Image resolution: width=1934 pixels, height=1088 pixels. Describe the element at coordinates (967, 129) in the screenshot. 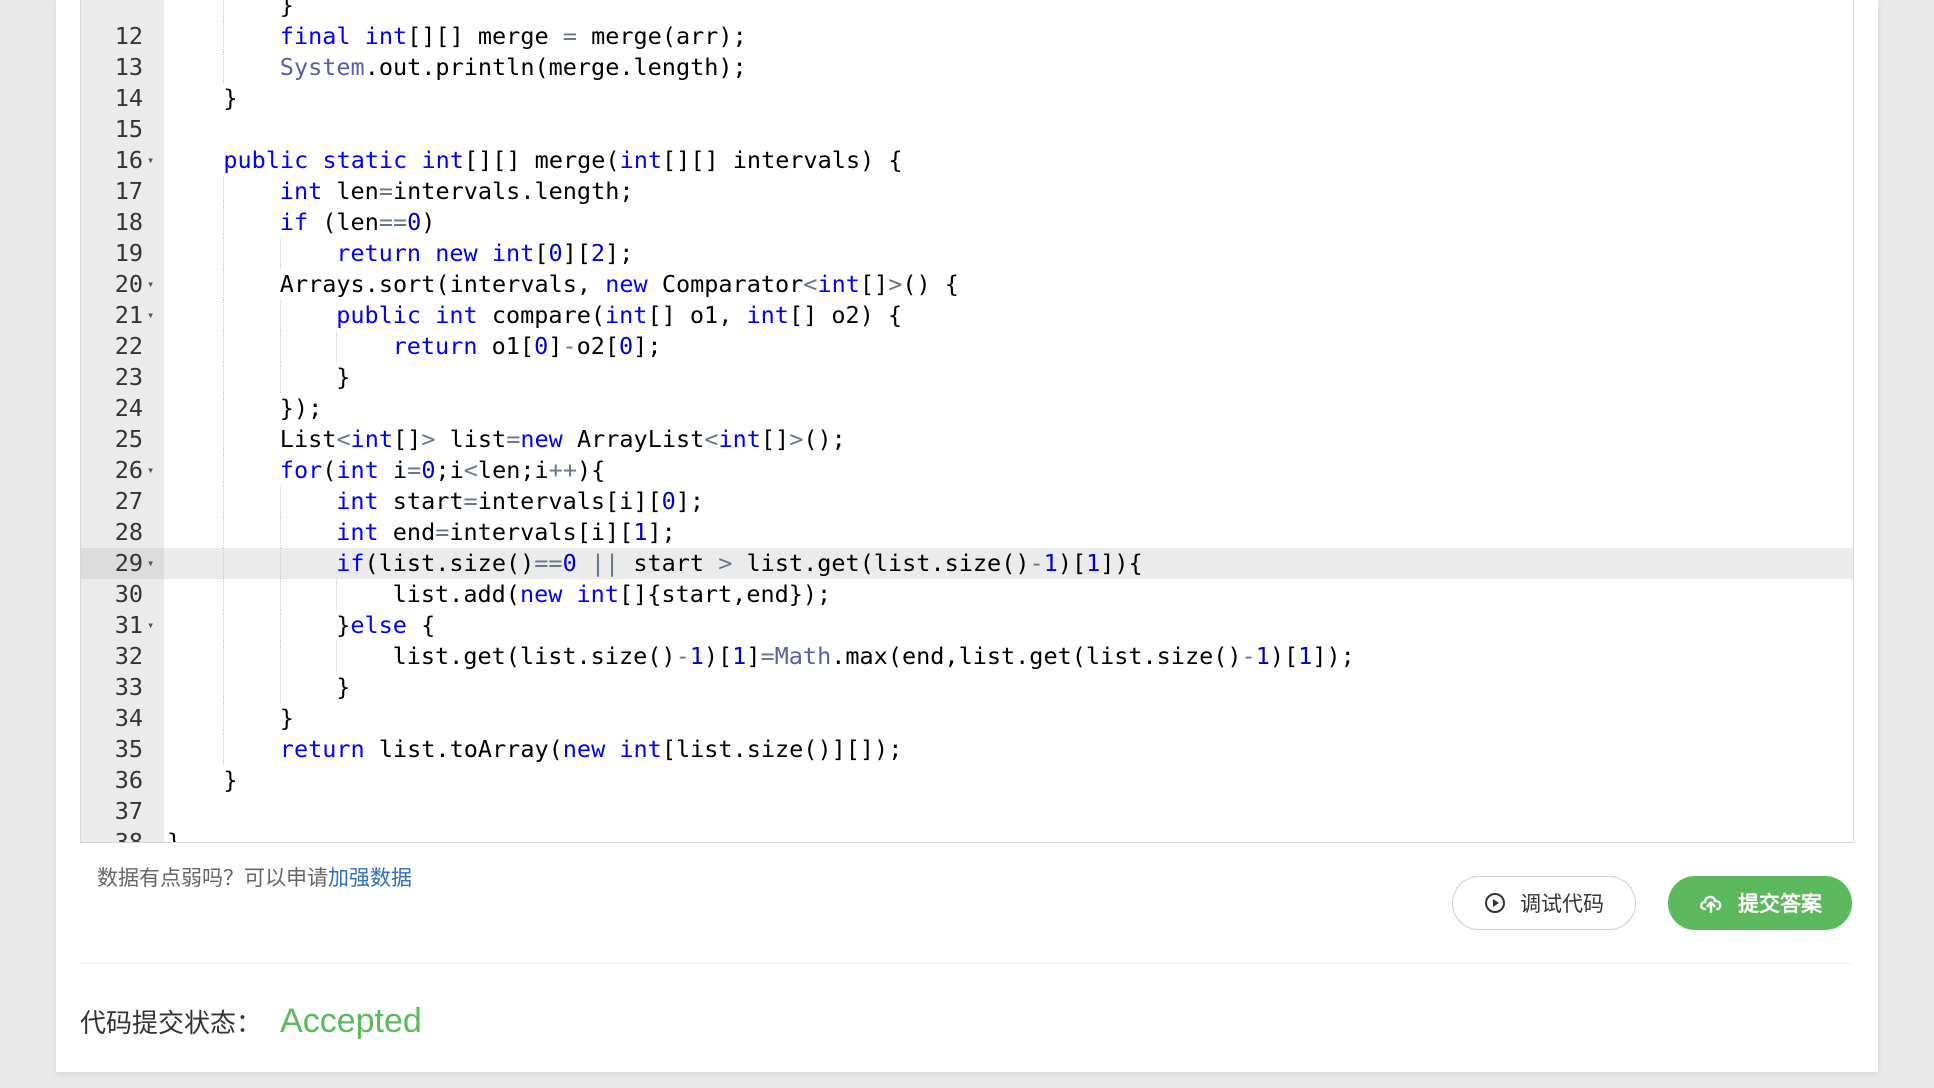

I see `code-line: 15` at that location.